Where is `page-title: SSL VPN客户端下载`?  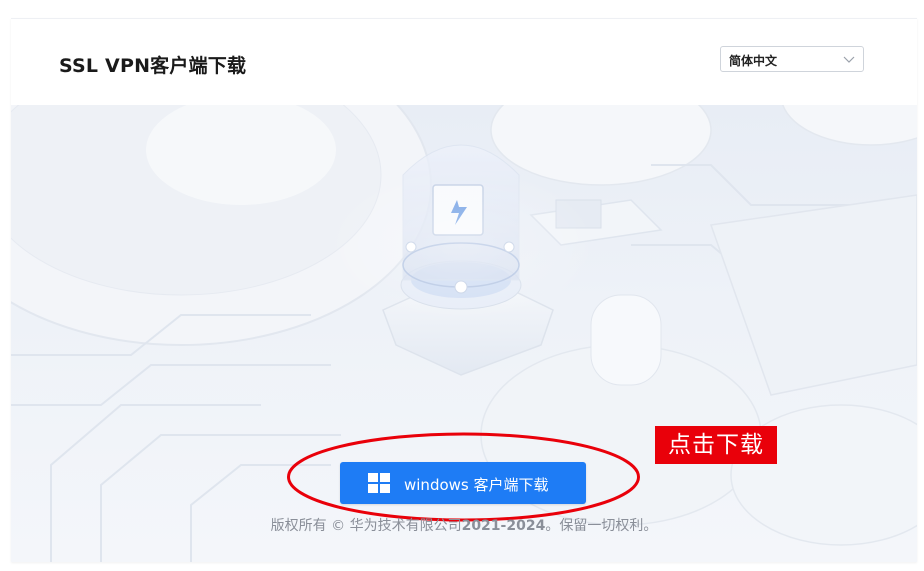
page-title: SSL VPN客户端下载 is located at coordinates (153, 66).